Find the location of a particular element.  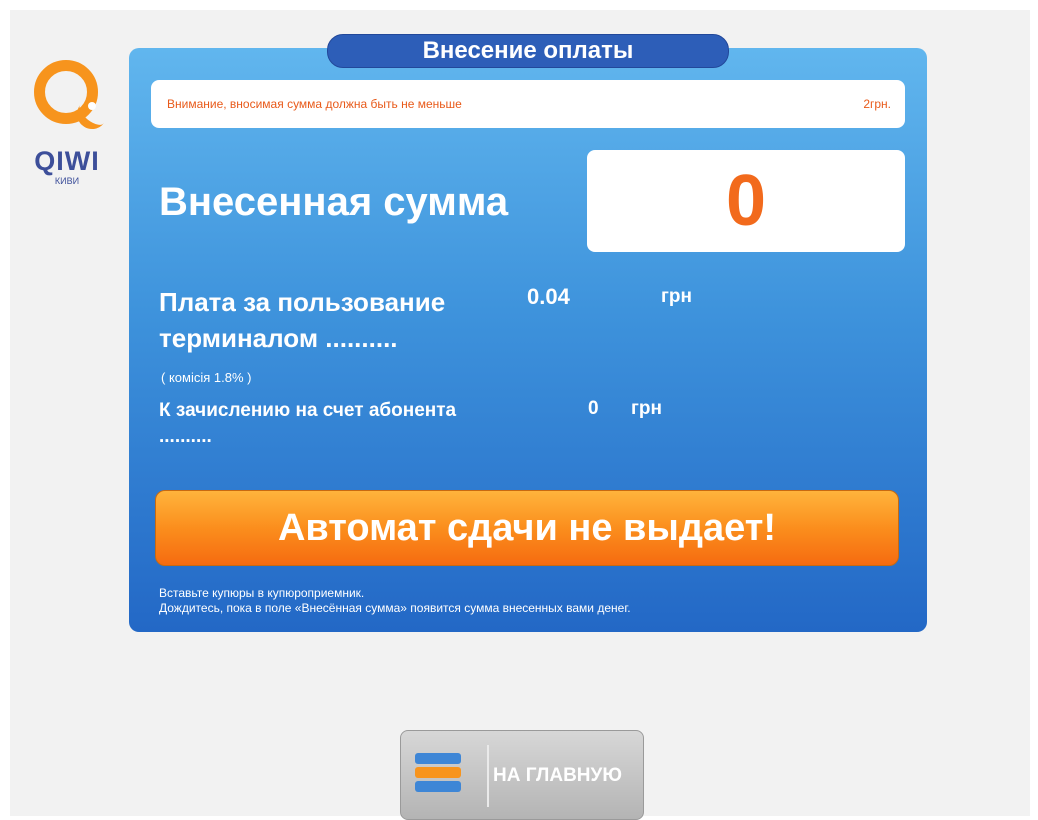

home-button-divider is located at coordinates (488, 776).